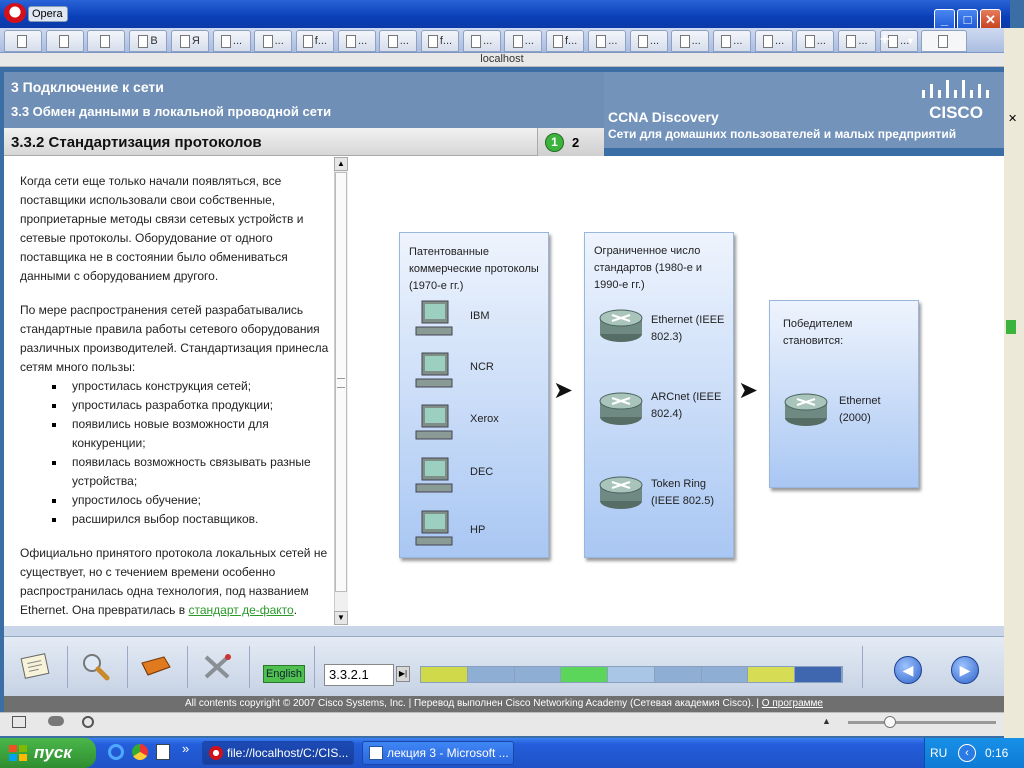 The image size is (1024, 768). What do you see at coordinates (341, 618) in the screenshot?
I see `scroll-down-button: ▼` at bounding box center [341, 618].